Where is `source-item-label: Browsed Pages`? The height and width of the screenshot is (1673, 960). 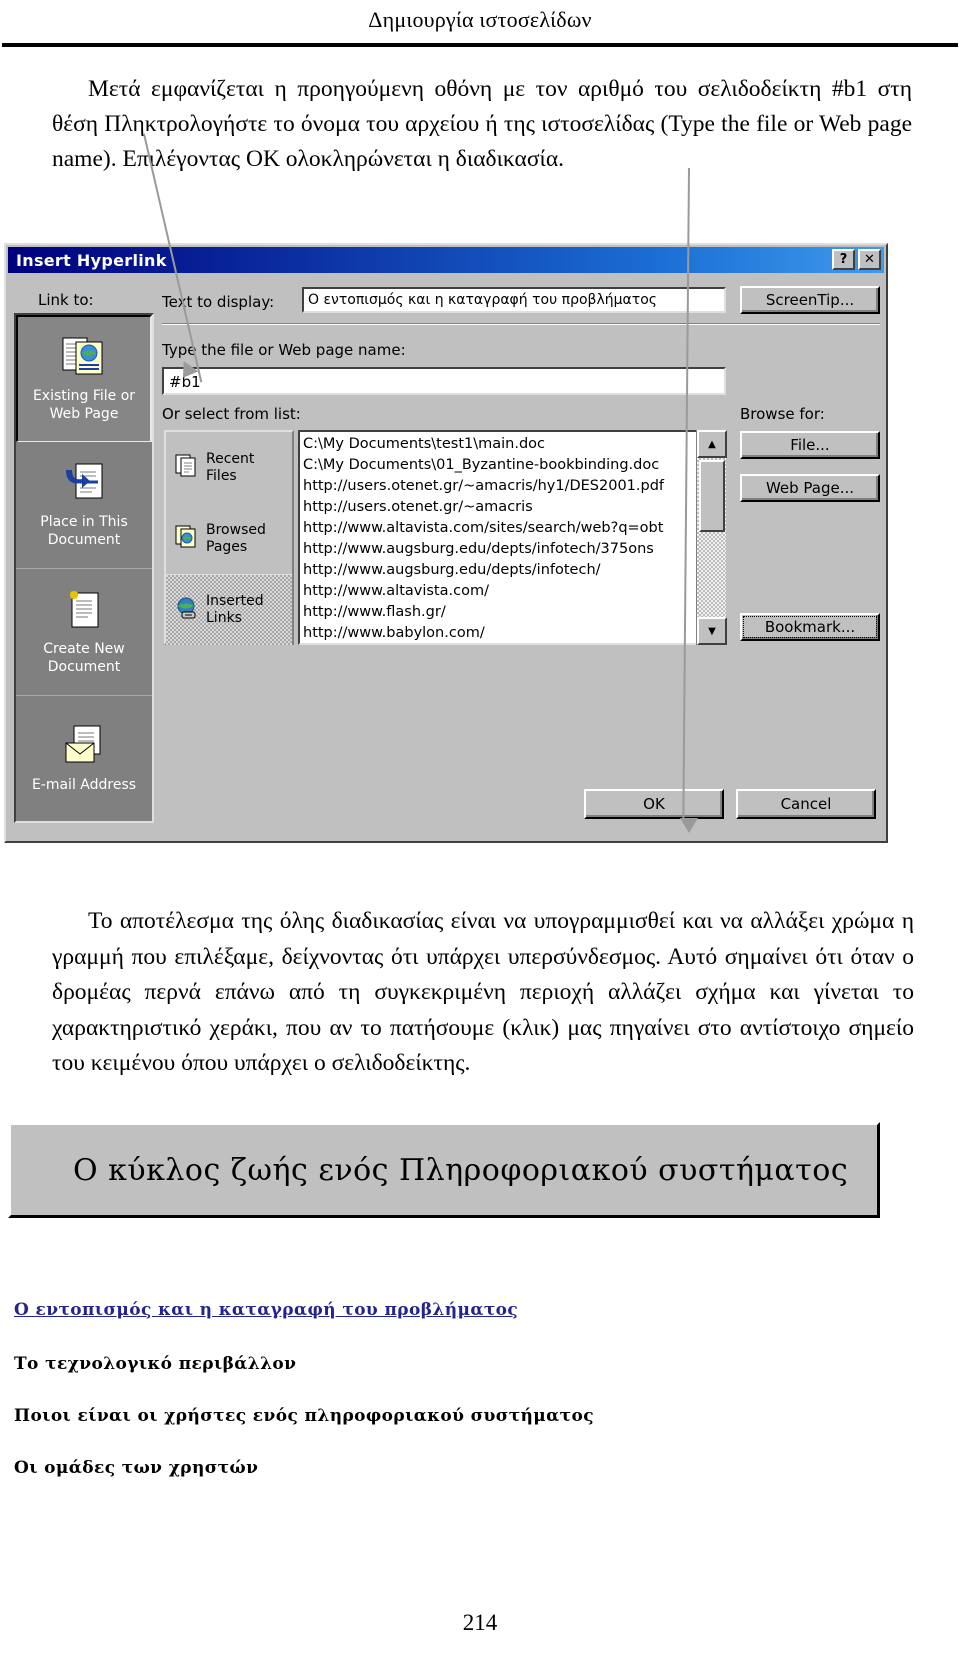 source-item-label: Browsed Pages is located at coordinates (236, 539).